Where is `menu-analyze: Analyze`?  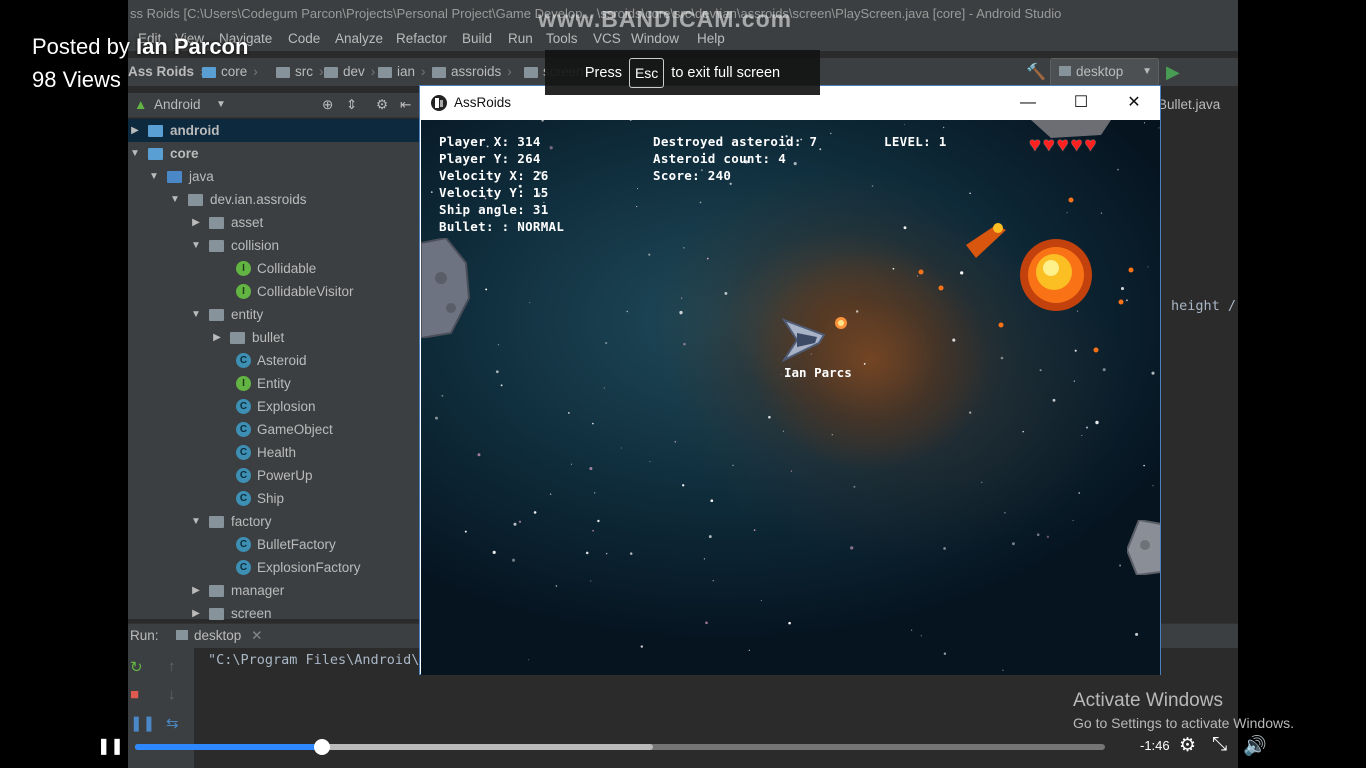
menu-analyze: Analyze is located at coordinates (359, 39).